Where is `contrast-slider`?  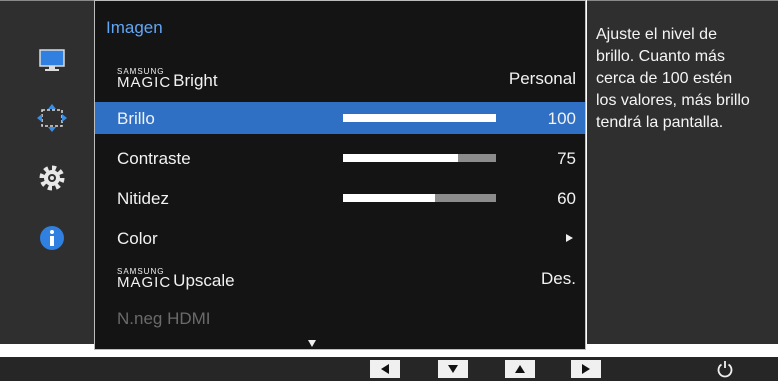
contrast-slider is located at coordinates (419, 158).